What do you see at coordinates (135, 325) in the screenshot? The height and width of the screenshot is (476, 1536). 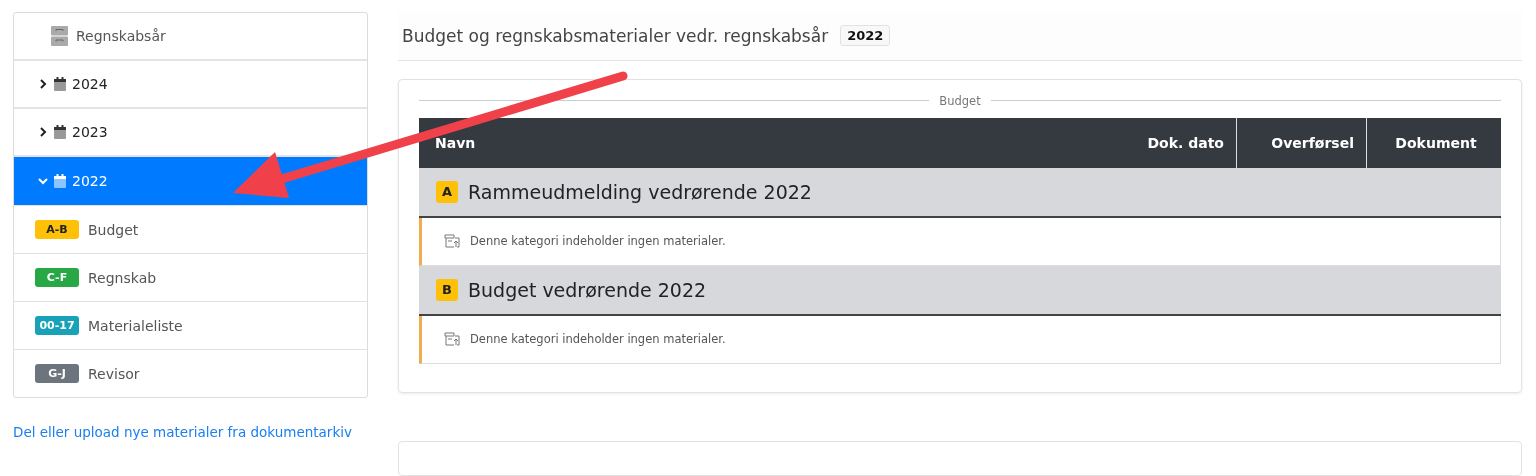 I see `category-label: Materialeliste` at bounding box center [135, 325].